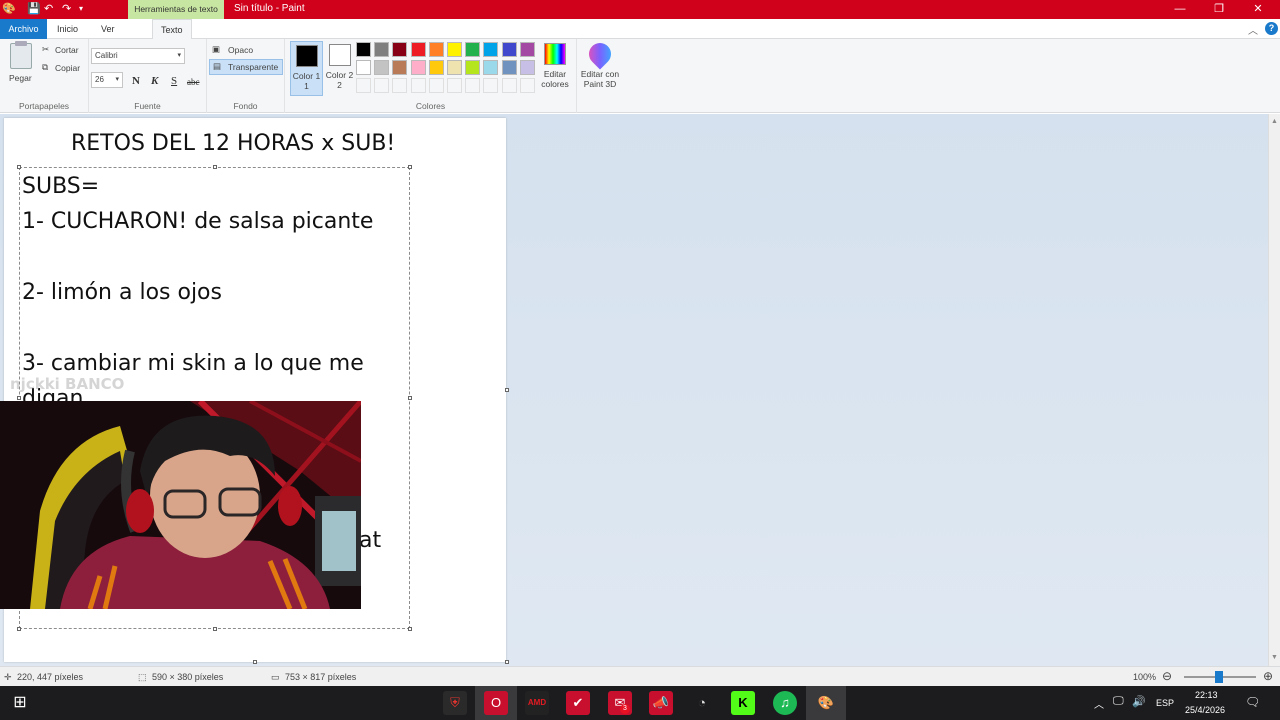  I want to click on help-icon: ?, so click(1271, 28).